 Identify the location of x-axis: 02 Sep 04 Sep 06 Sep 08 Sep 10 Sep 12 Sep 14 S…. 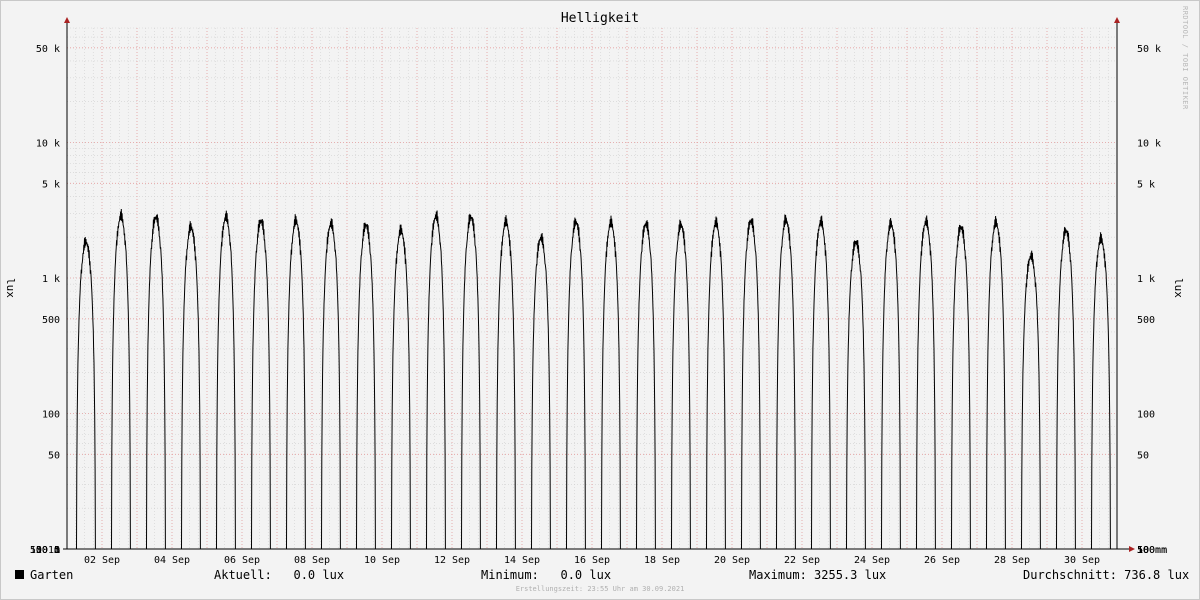
(592, 560).